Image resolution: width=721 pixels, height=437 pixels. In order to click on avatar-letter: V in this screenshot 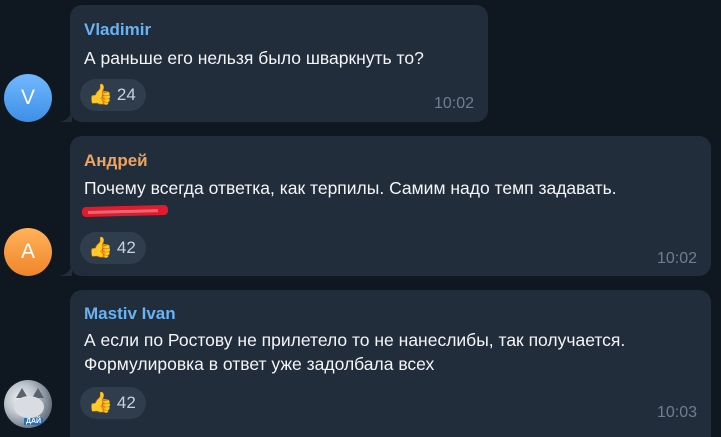, I will do `click(27, 97)`.